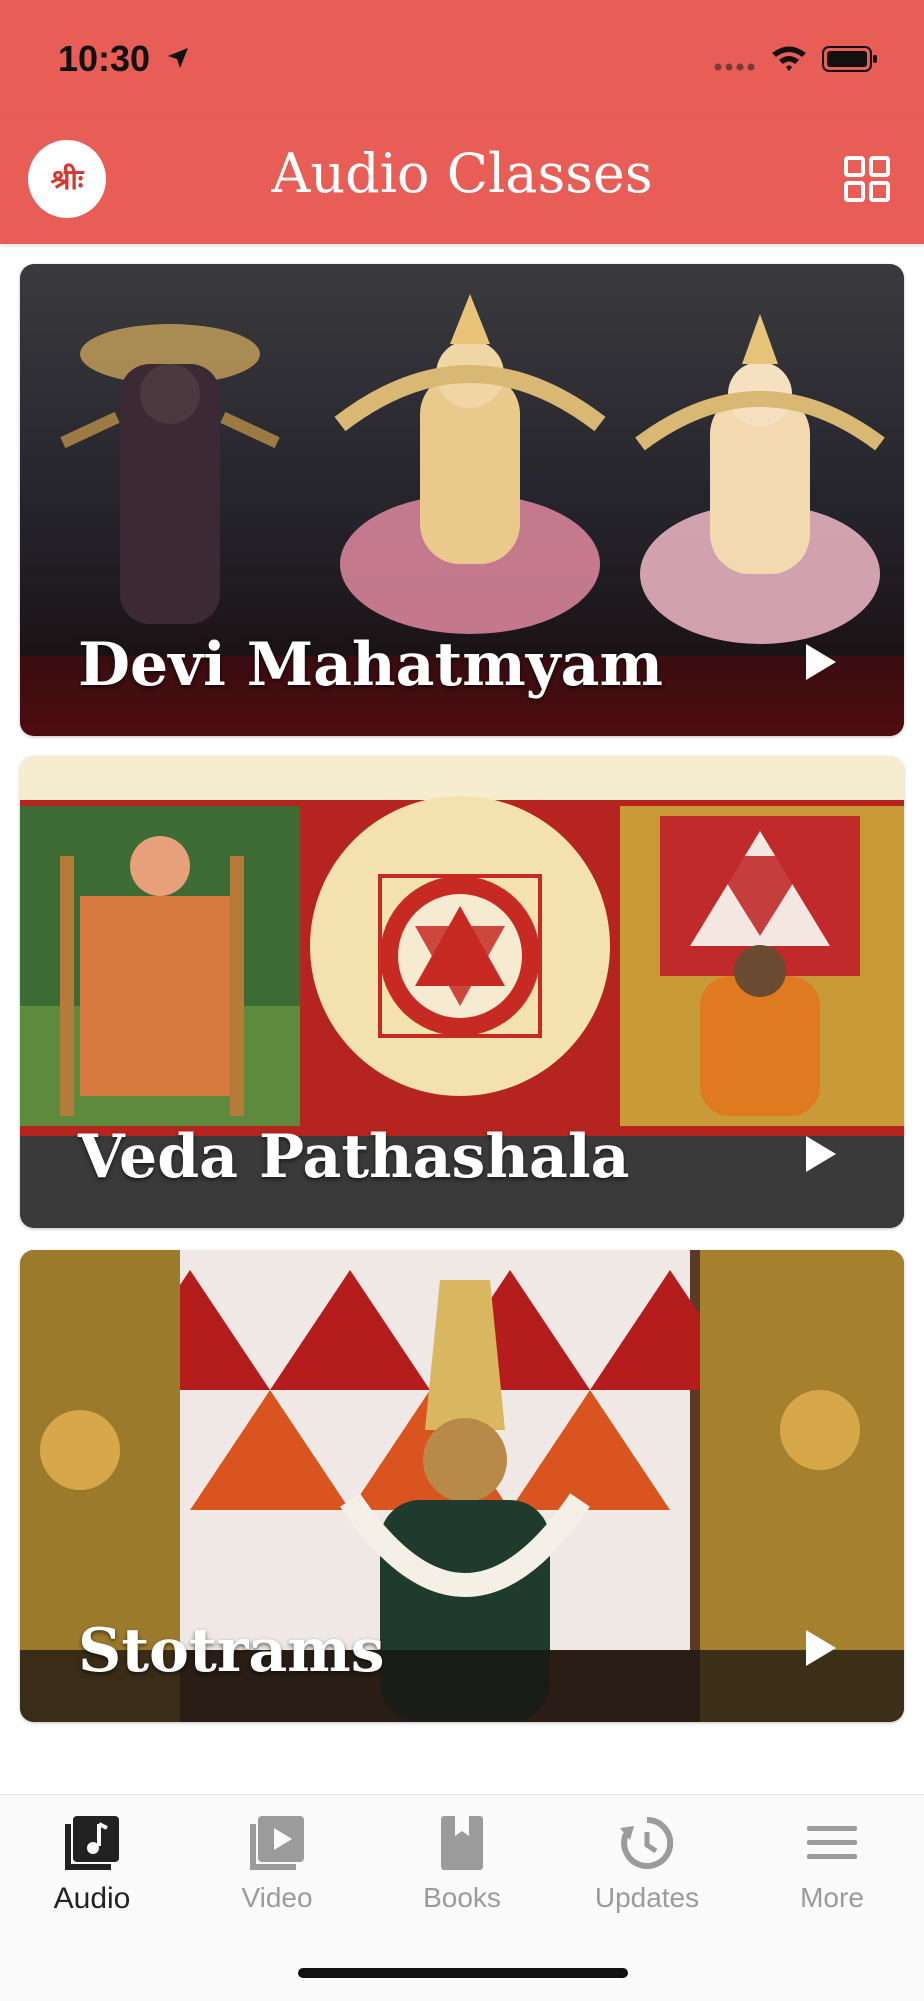 This screenshot has width=924, height=2001. What do you see at coordinates (92, 1874) in the screenshot?
I see `tab-audio: Audio` at bounding box center [92, 1874].